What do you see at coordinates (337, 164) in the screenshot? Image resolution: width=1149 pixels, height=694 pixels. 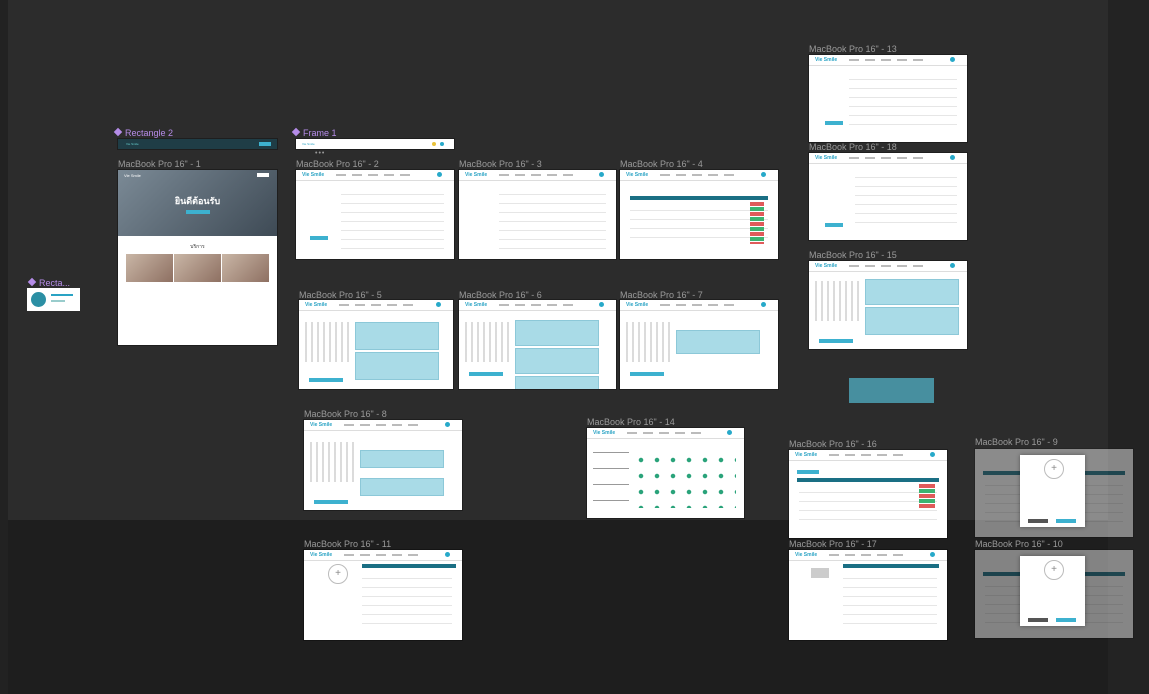 I see `frame-label-2: MacBook Pro 16" - 2` at bounding box center [337, 164].